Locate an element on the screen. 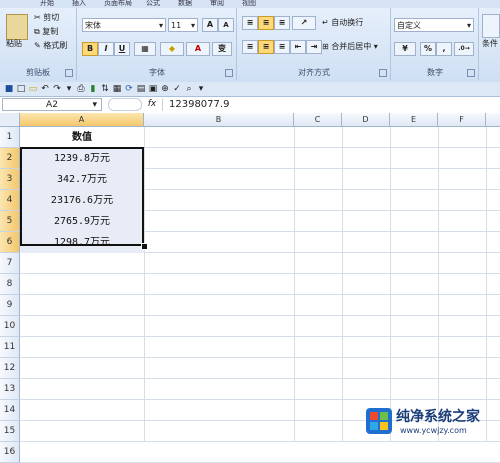 This screenshot has height=463, width=500. tab-formulas: 公式 is located at coordinates (153, 4).